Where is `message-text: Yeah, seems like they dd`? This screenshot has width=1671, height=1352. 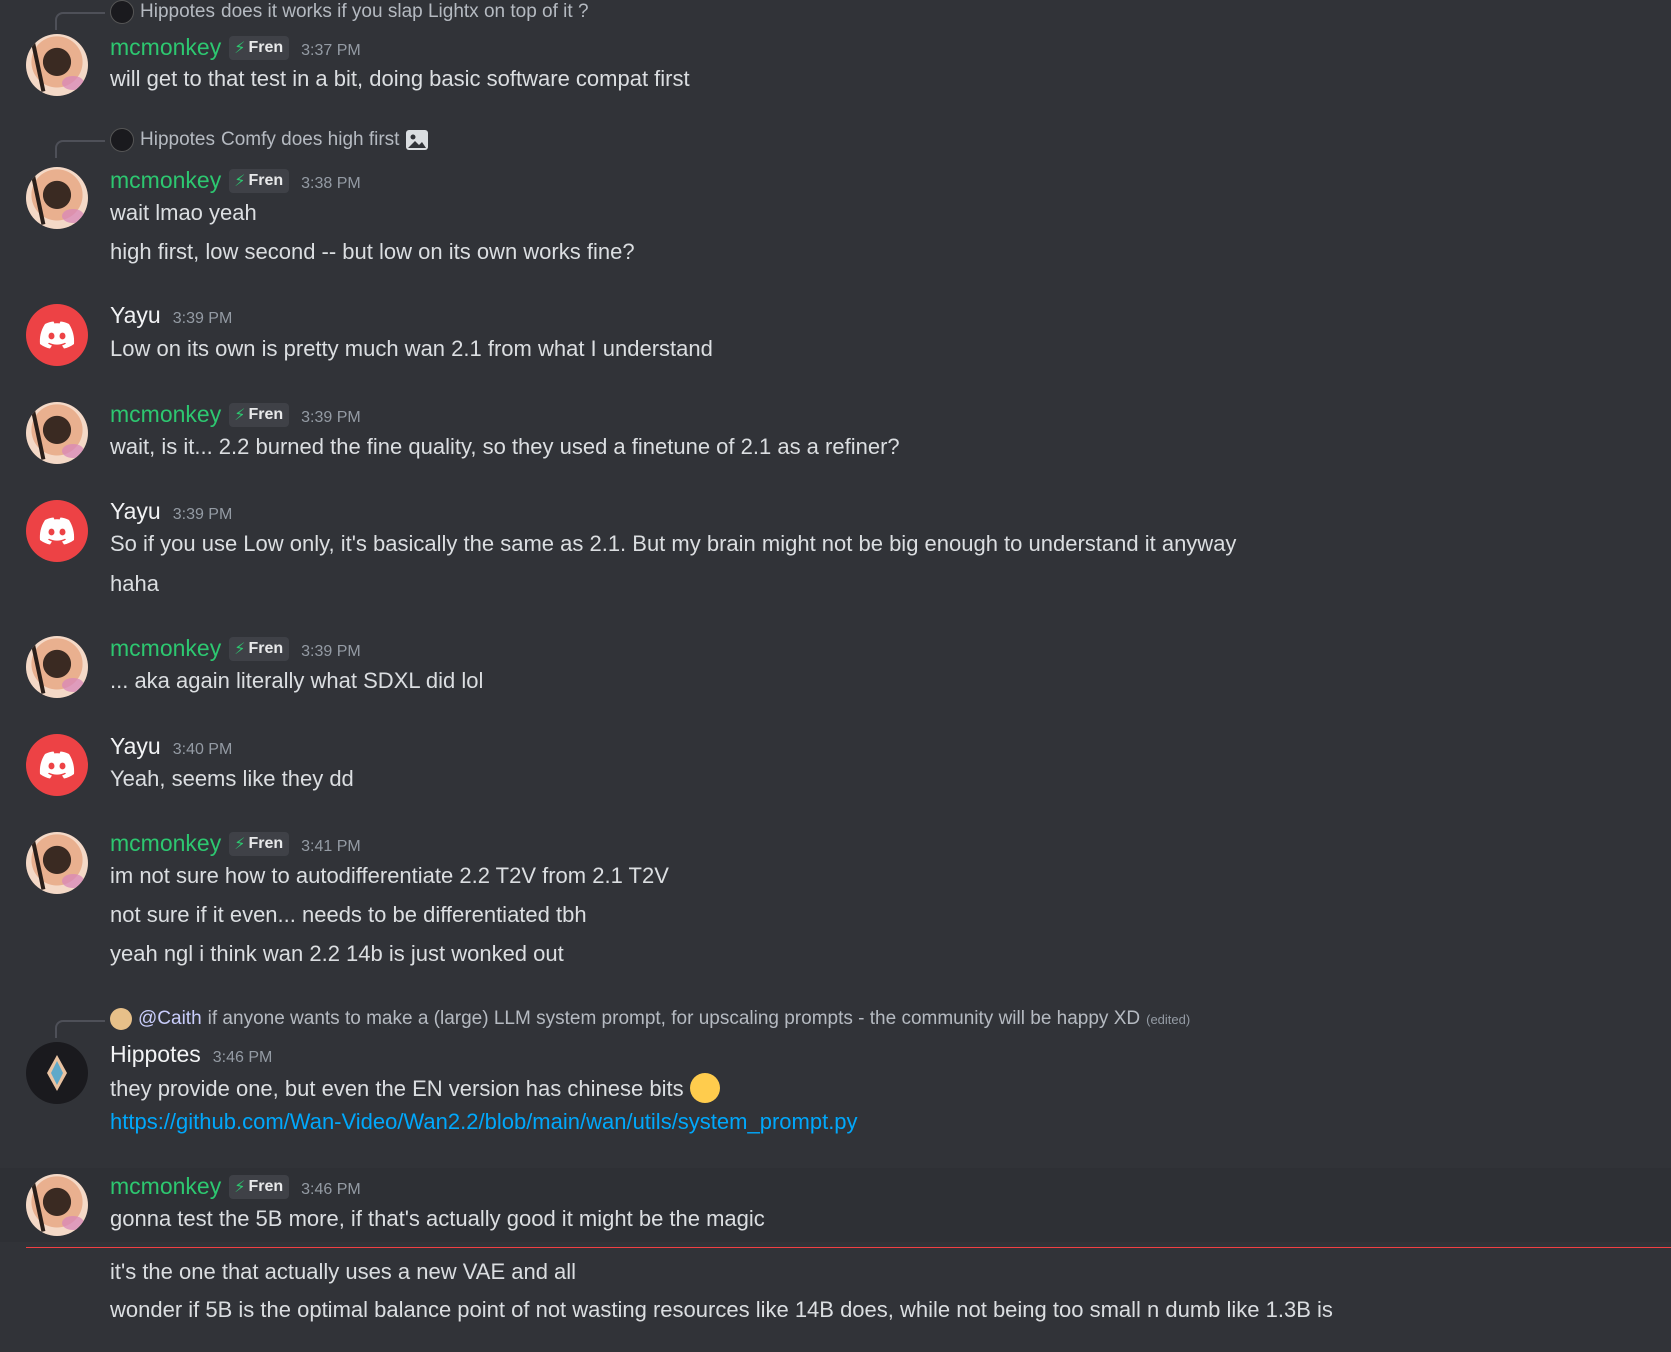 message-text: Yeah, seems like they dd is located at coordinates (232, 778).